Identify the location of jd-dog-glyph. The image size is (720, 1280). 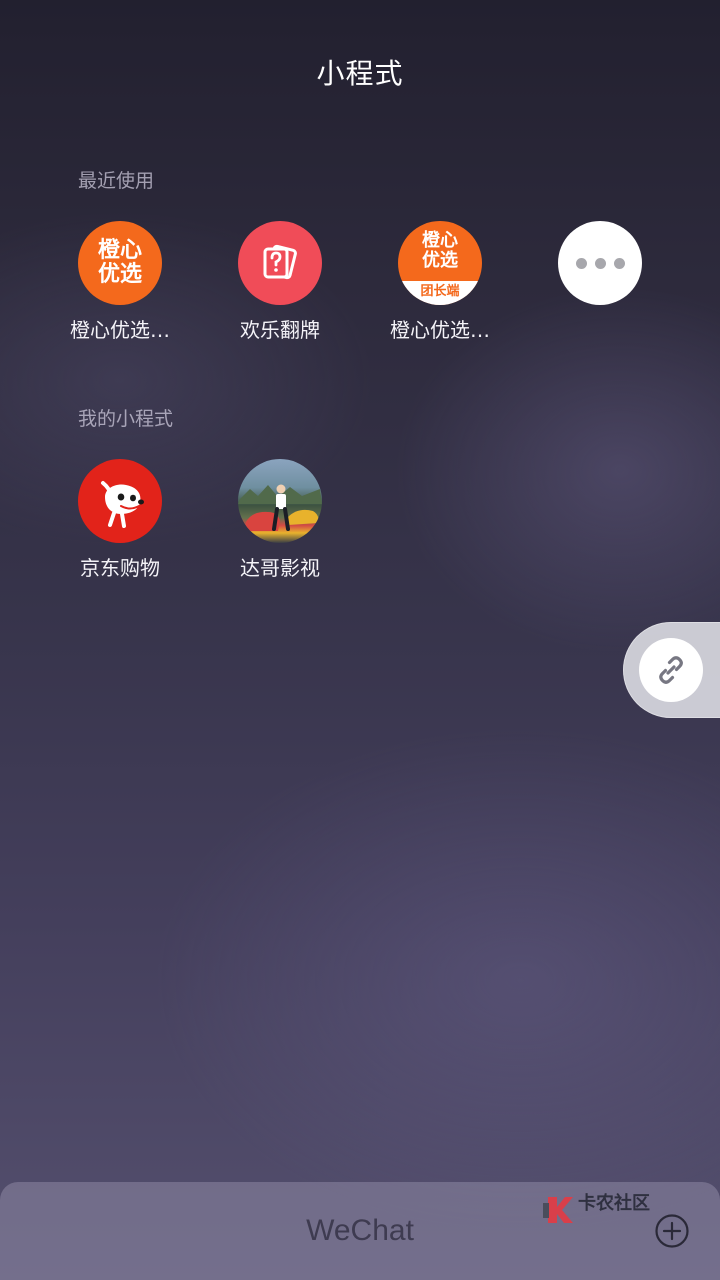
(122, 504).